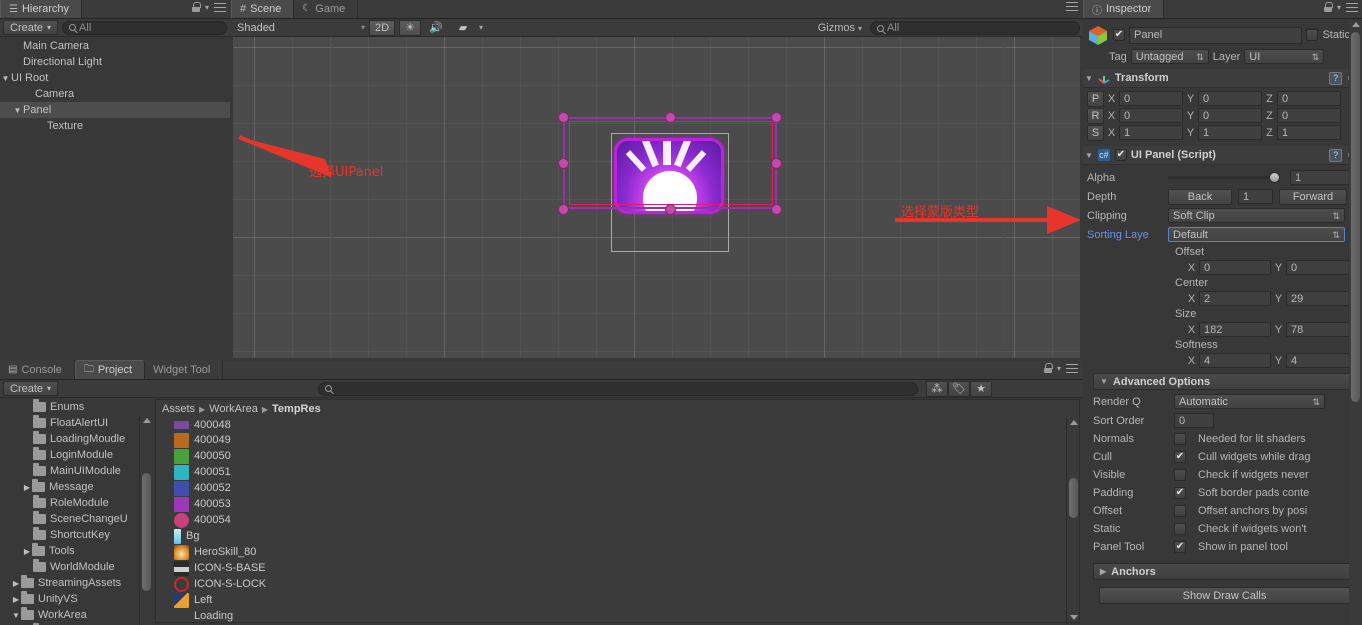 The height and width of the screenshot is (625, 1362). What do you see at coordinates (776, 209) in the screenshot?
I see `resize-handle-br` at bounding box center [776, 209].